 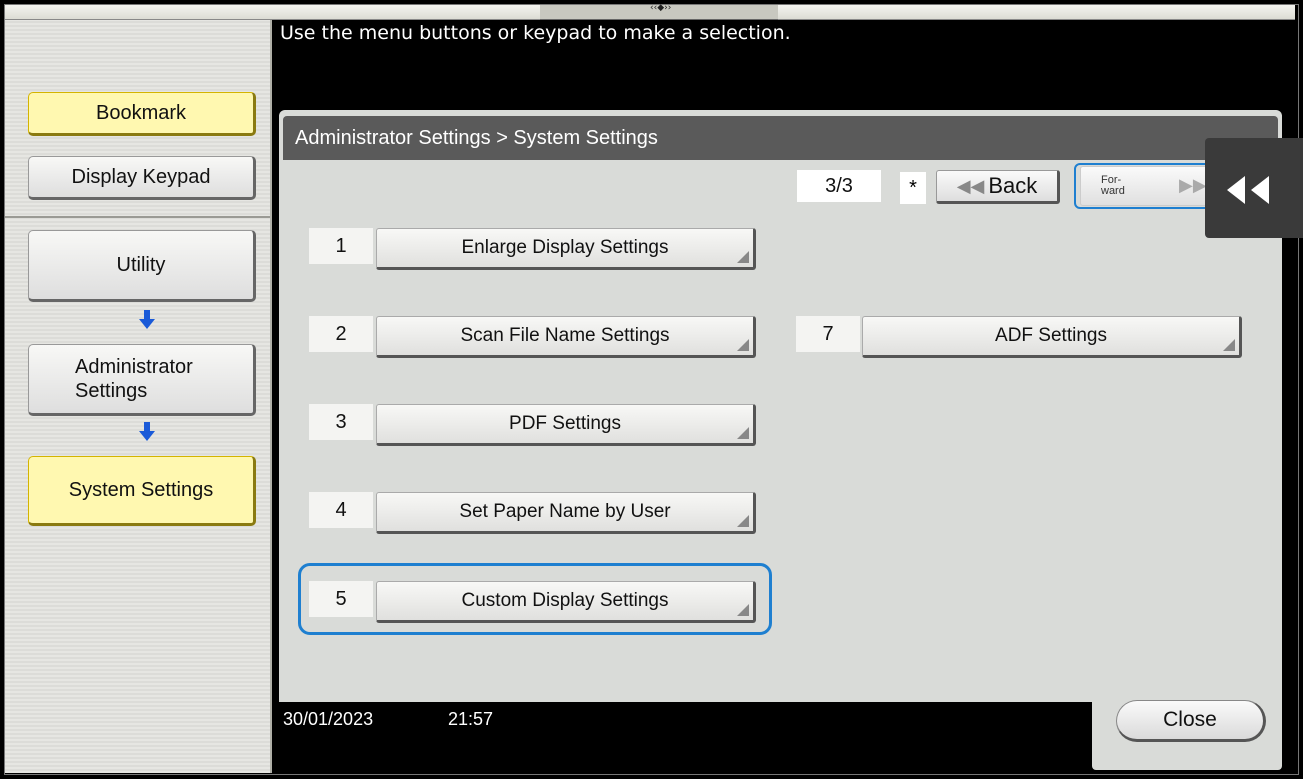 I want to click on sidebar-item-system-settings: System Settings, so click(x=142, y=491).